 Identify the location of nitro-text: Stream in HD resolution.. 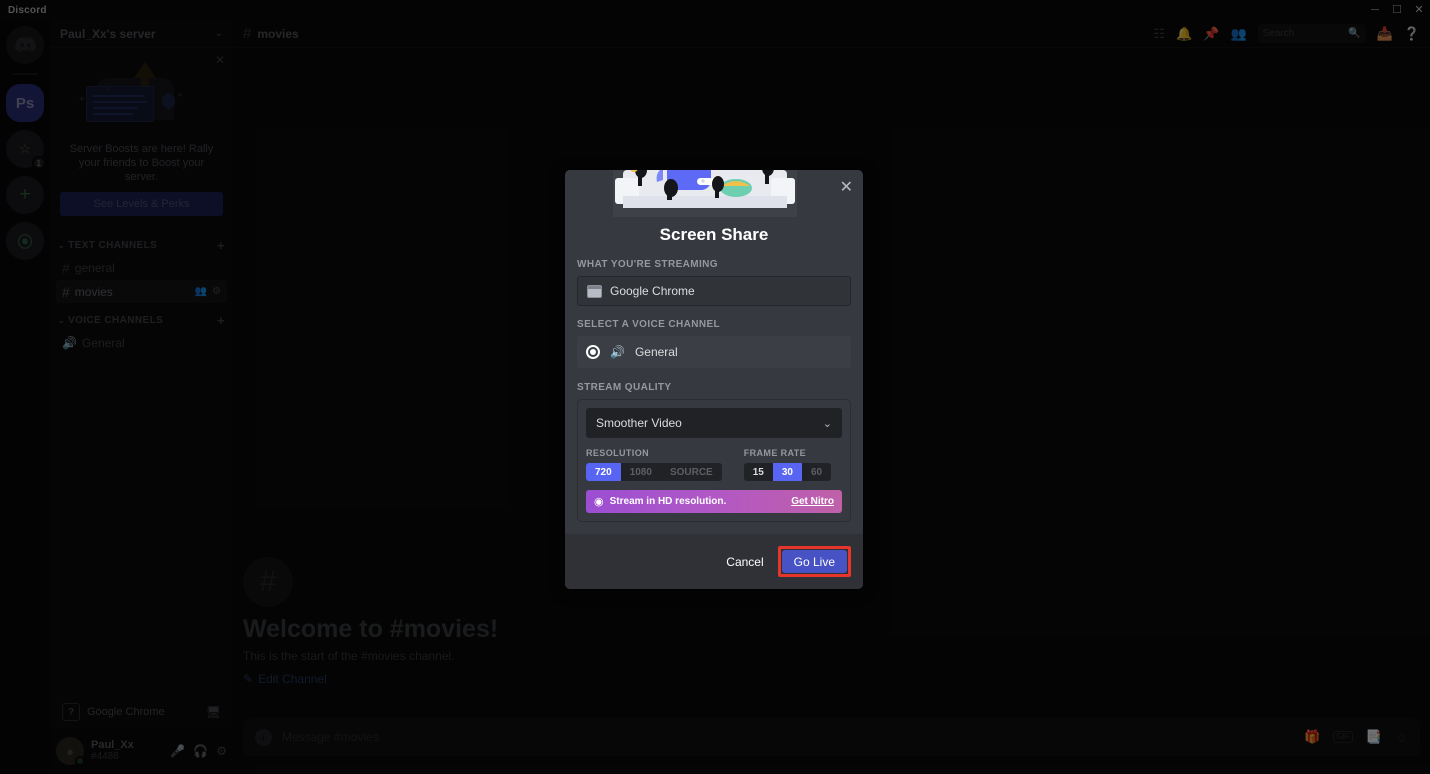
(668, 501).